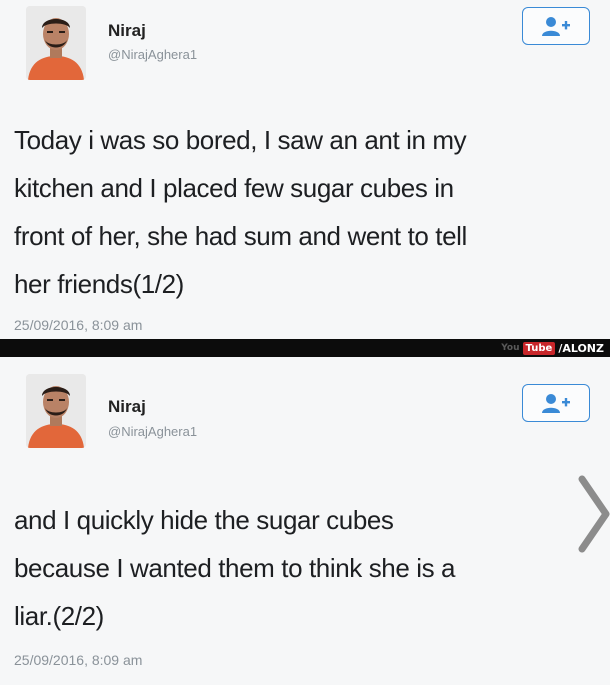 The width and height of the screenshot is (610, 685). What do you see at coordinates (240, 140) in the screenshot?
I see `tweet-text-line: Today i was so bored, I saw an ant in my` at bounding box center [240, 140].